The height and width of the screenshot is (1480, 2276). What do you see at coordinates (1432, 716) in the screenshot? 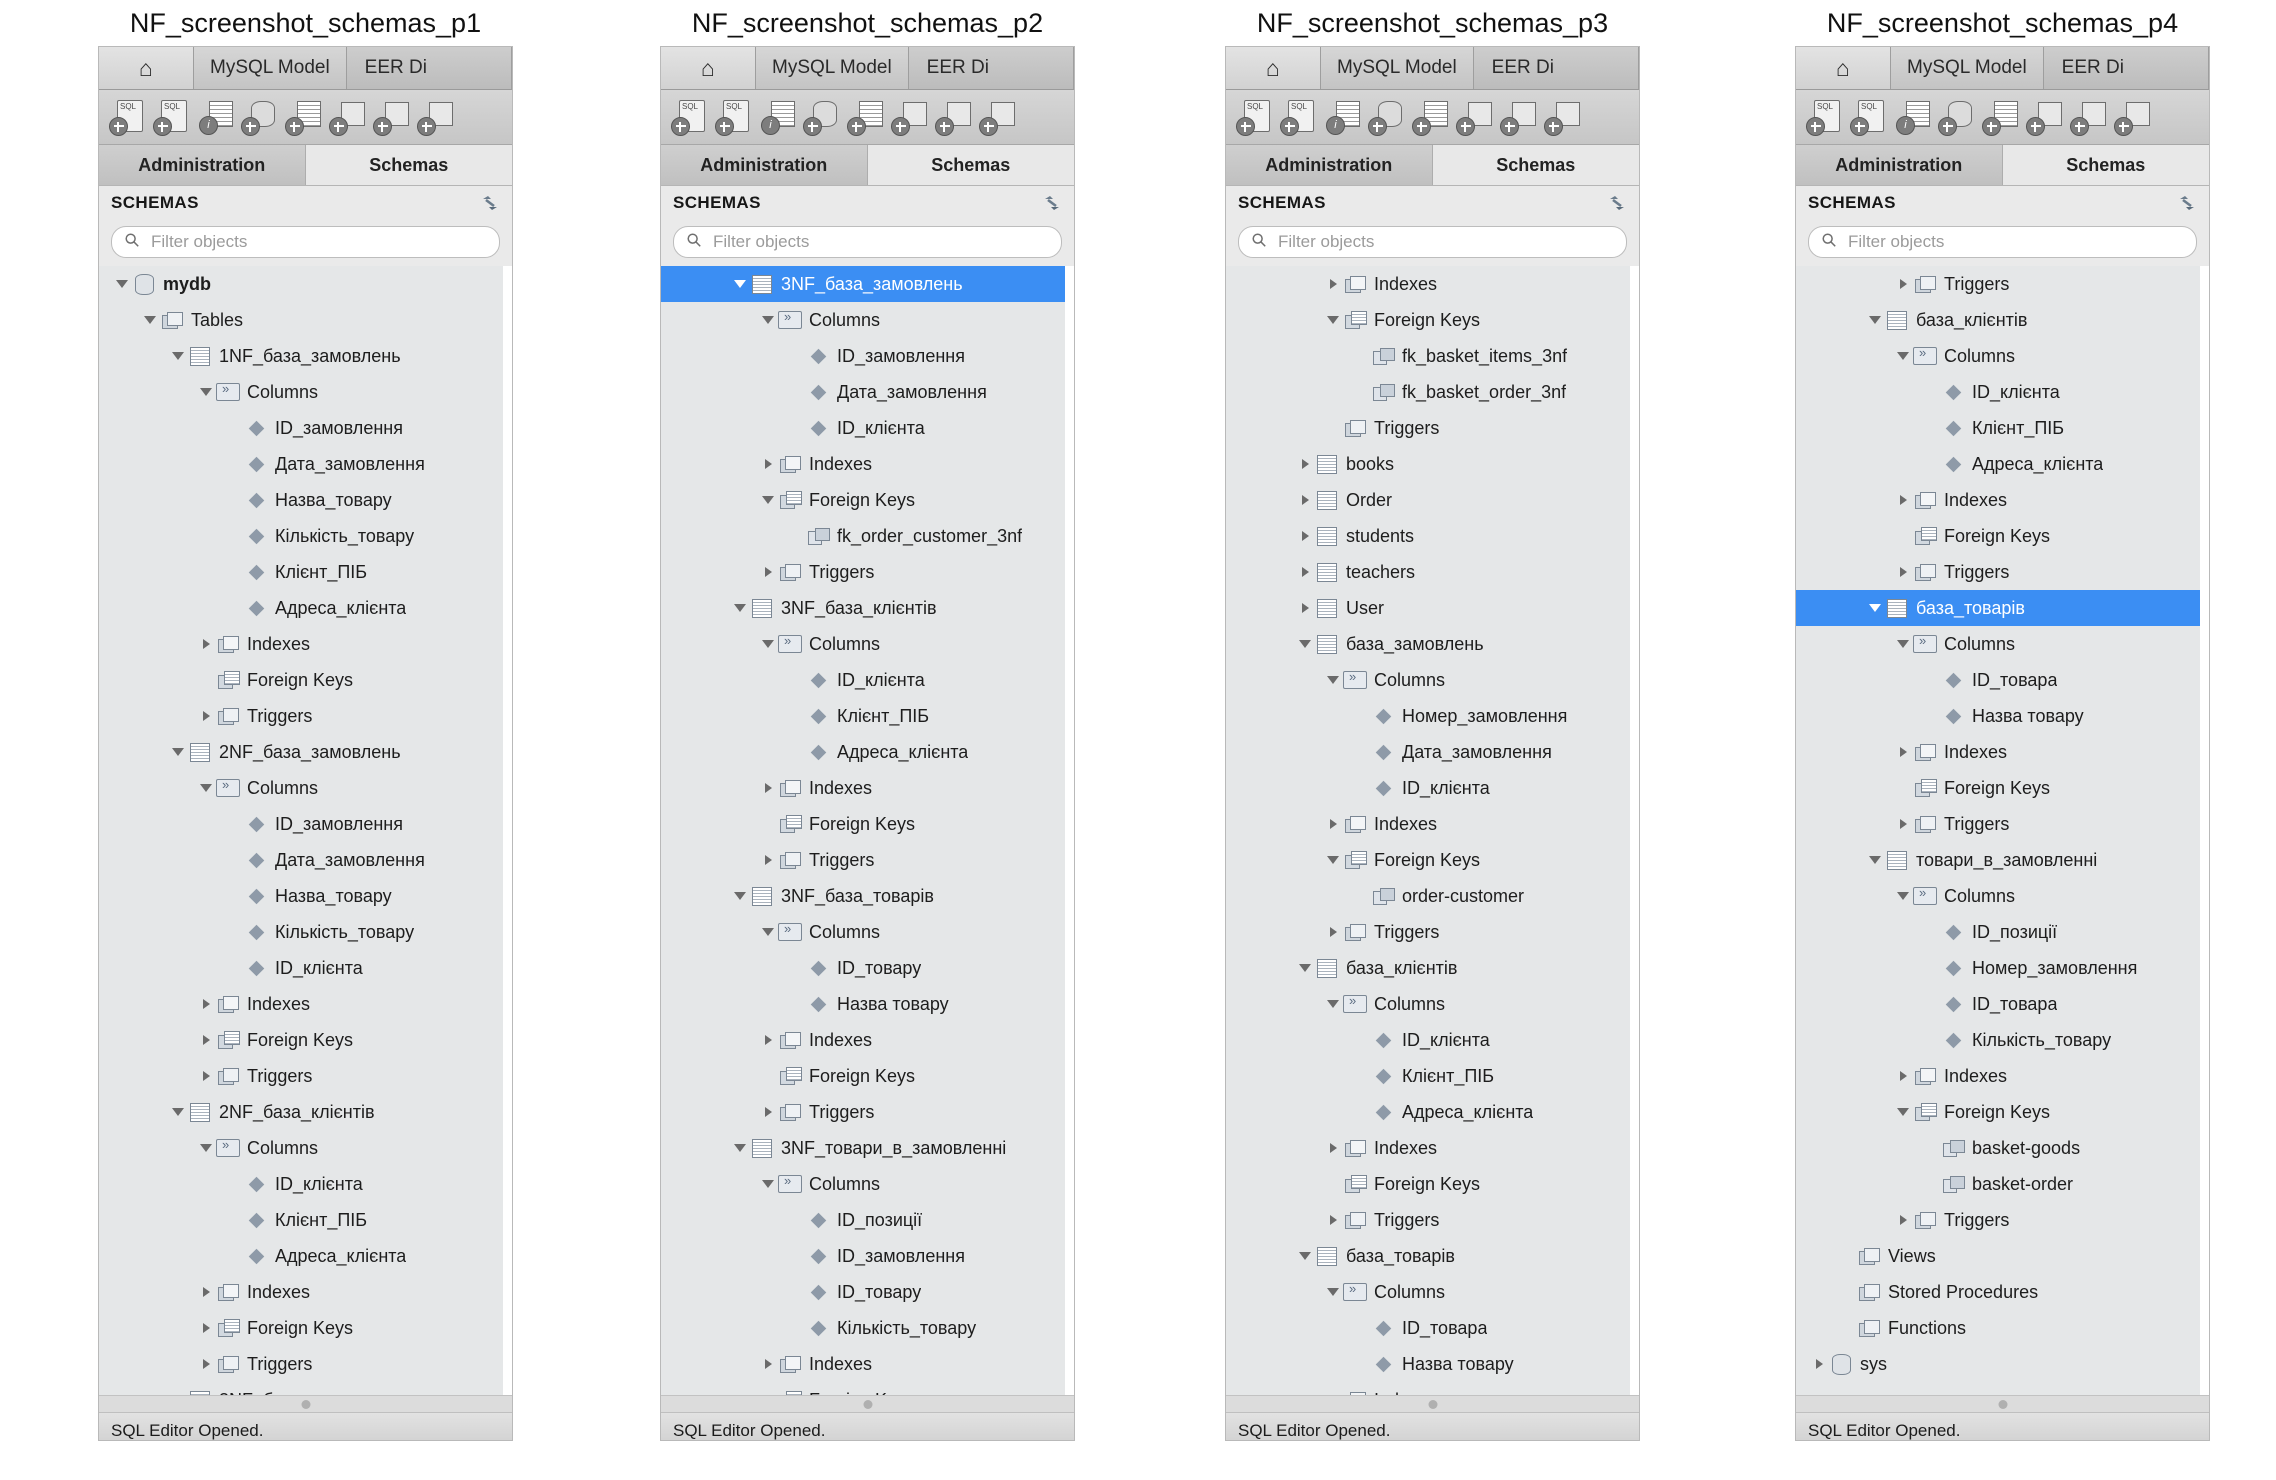
I see `tree-row: Номер_замовлення` at bounding box center [1432, 716].